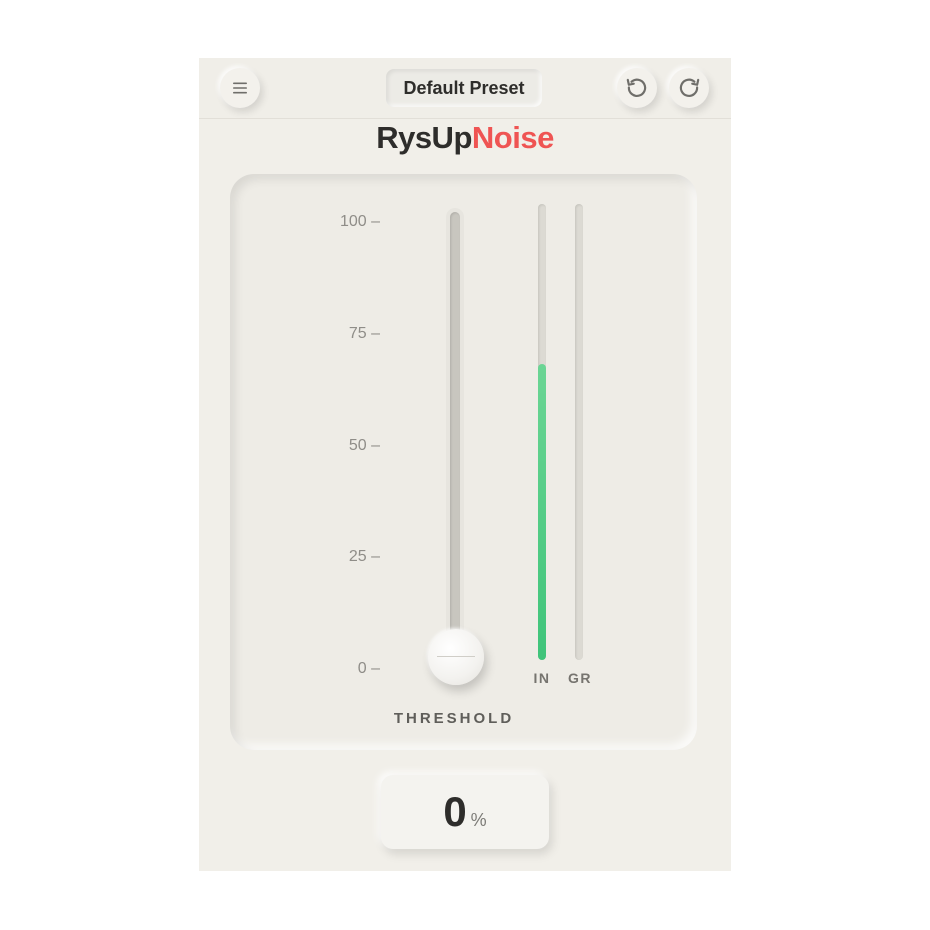  I want to click on menu-button, so click(240, 88).